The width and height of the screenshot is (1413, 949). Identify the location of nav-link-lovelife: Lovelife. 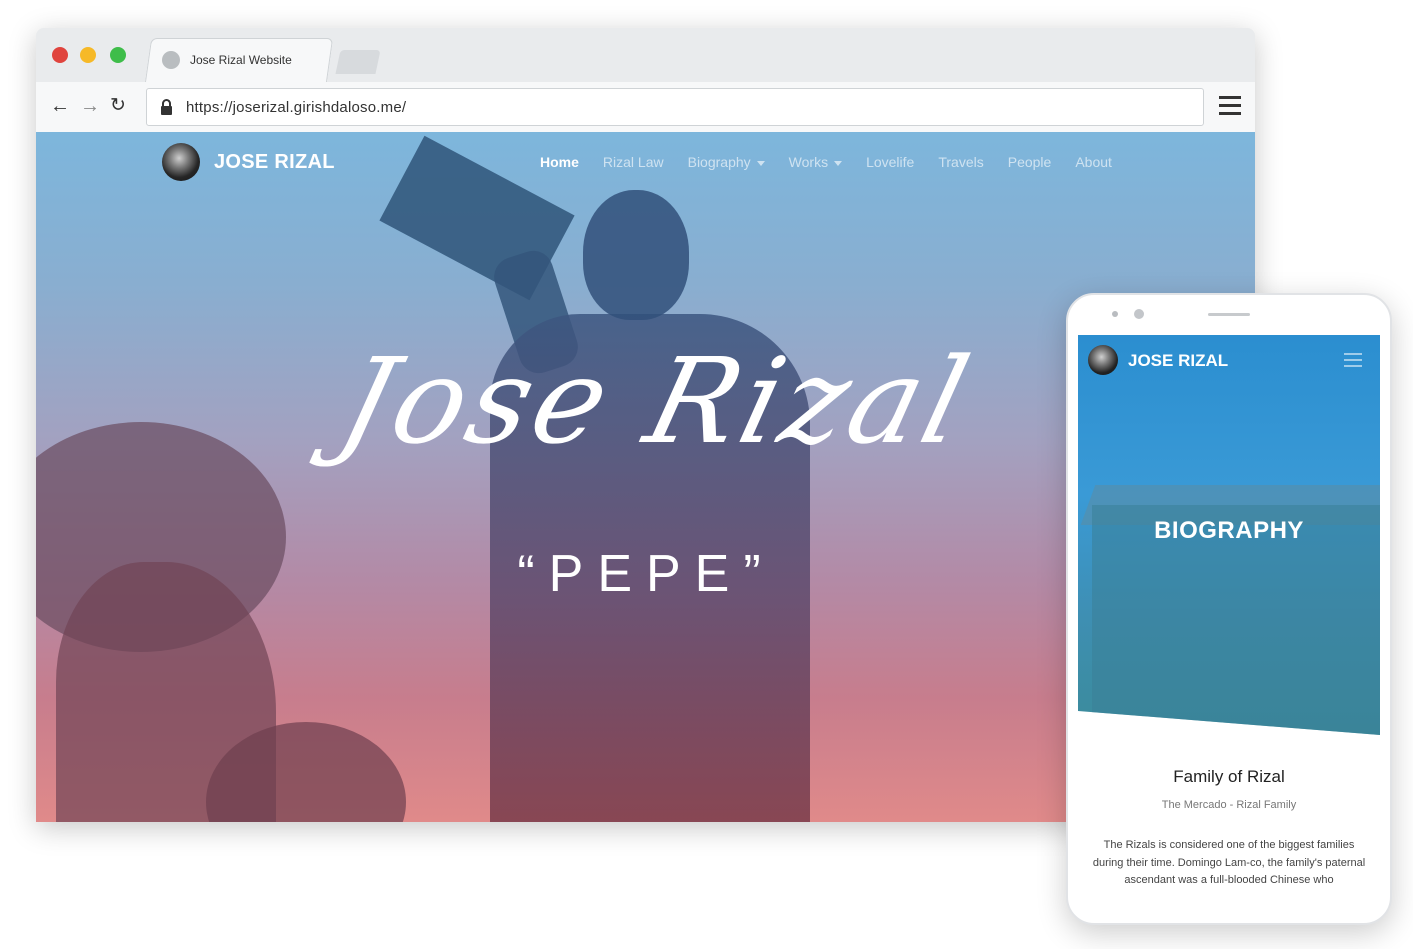
(890, 162).